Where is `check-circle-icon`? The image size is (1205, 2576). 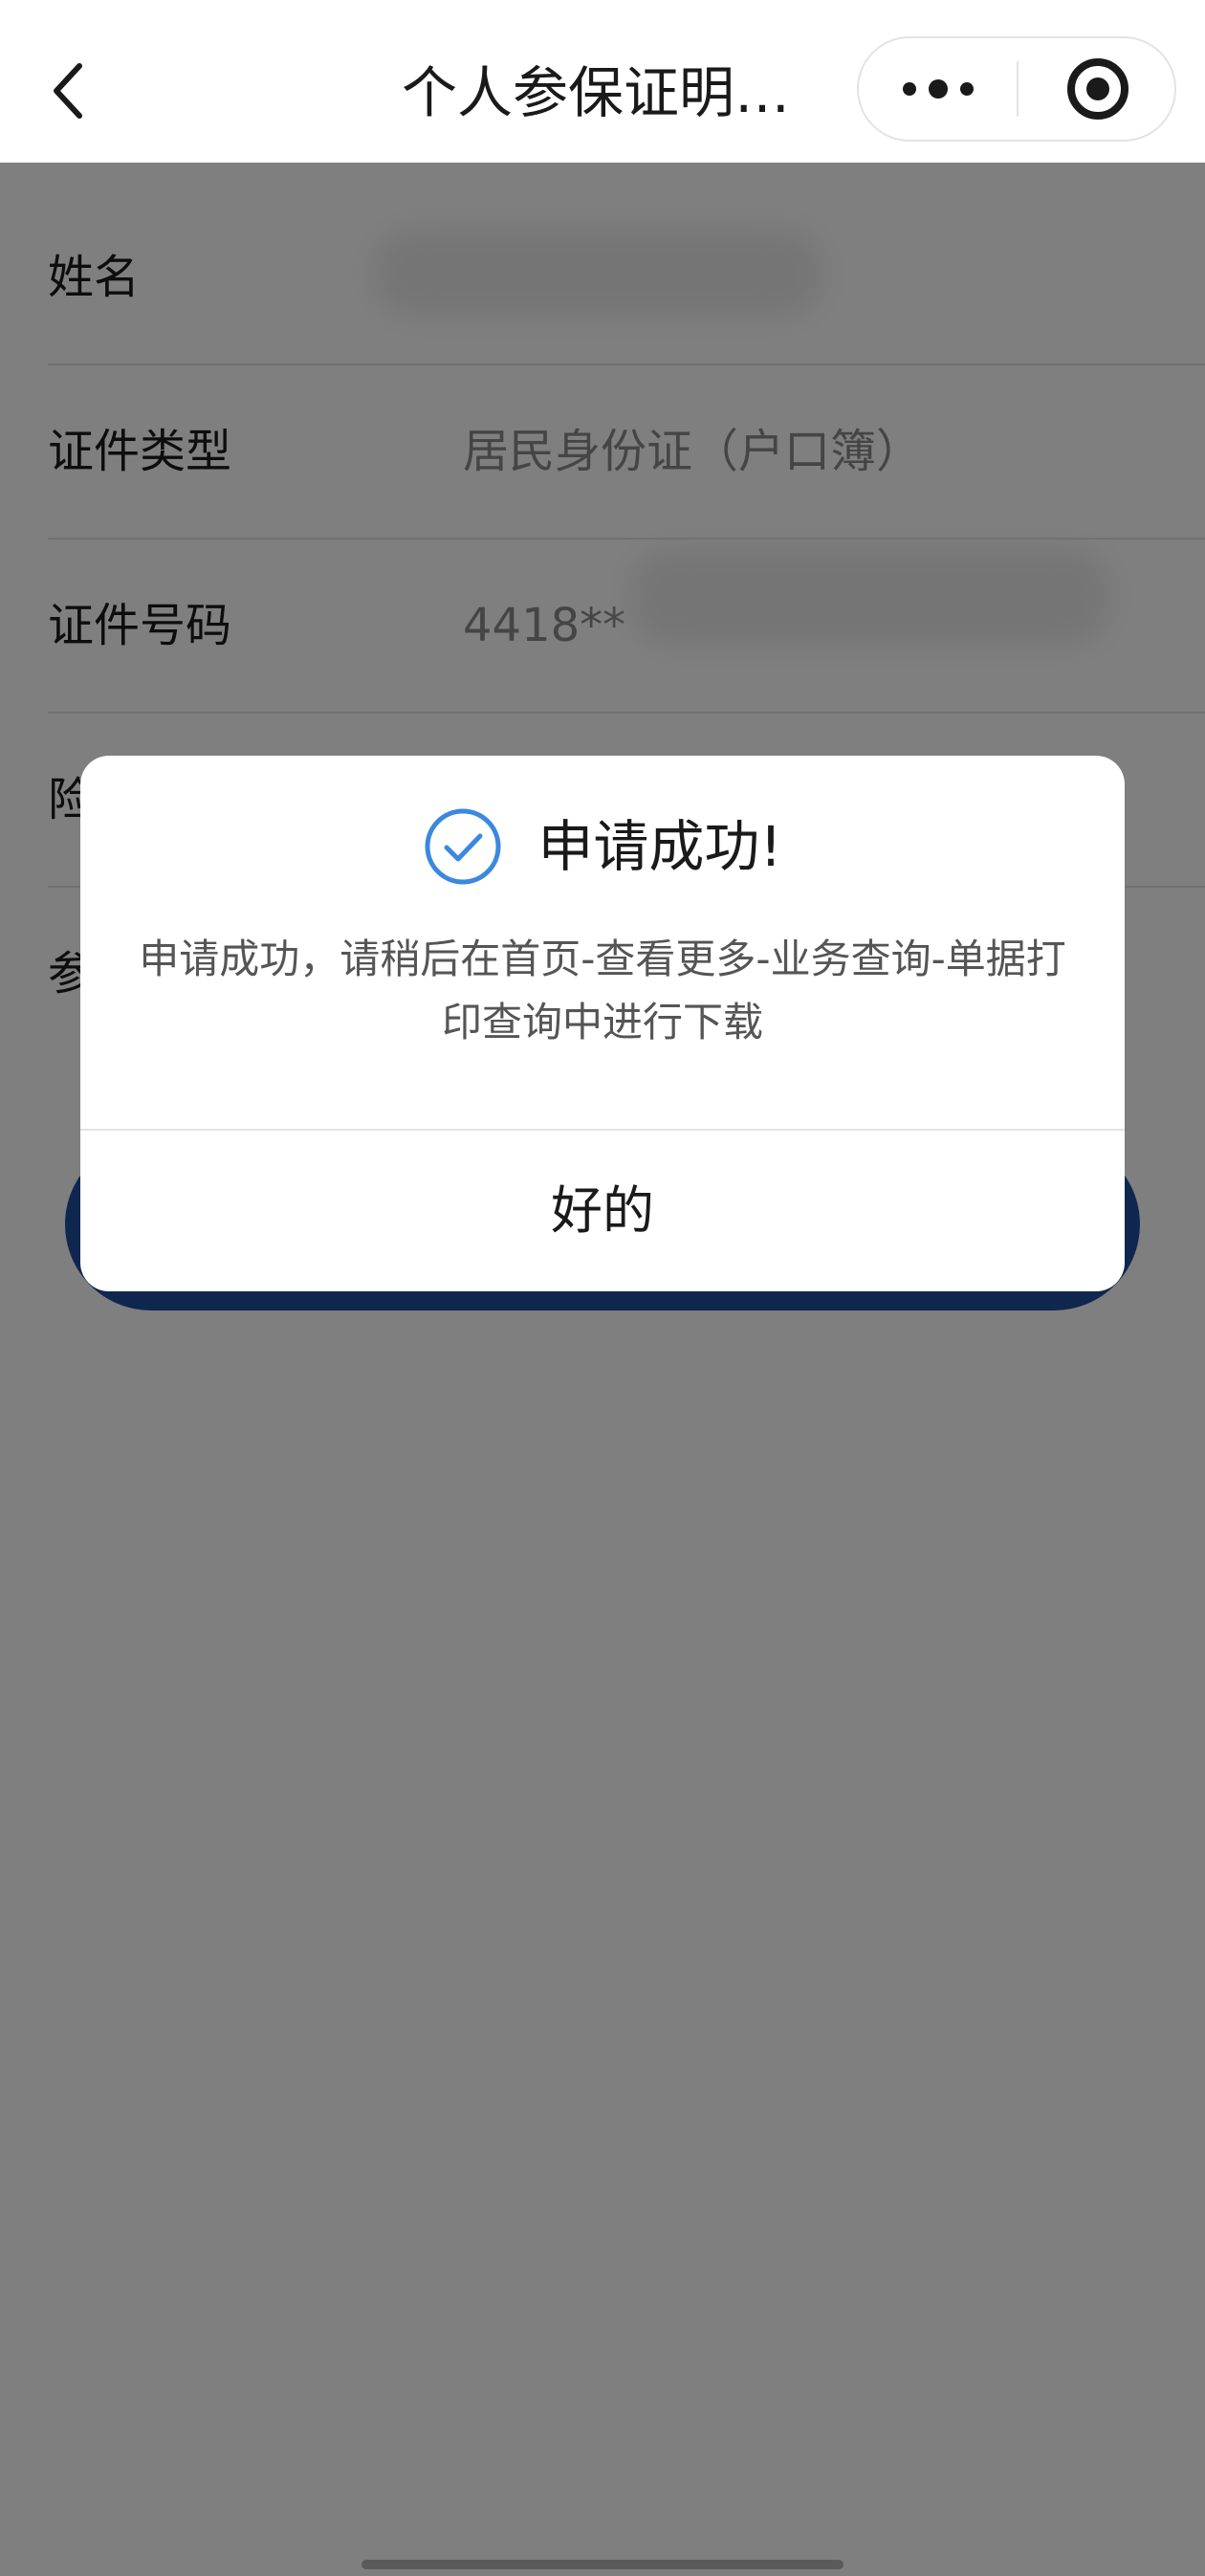 check-circle-icon is located at coordinates (463, 847).